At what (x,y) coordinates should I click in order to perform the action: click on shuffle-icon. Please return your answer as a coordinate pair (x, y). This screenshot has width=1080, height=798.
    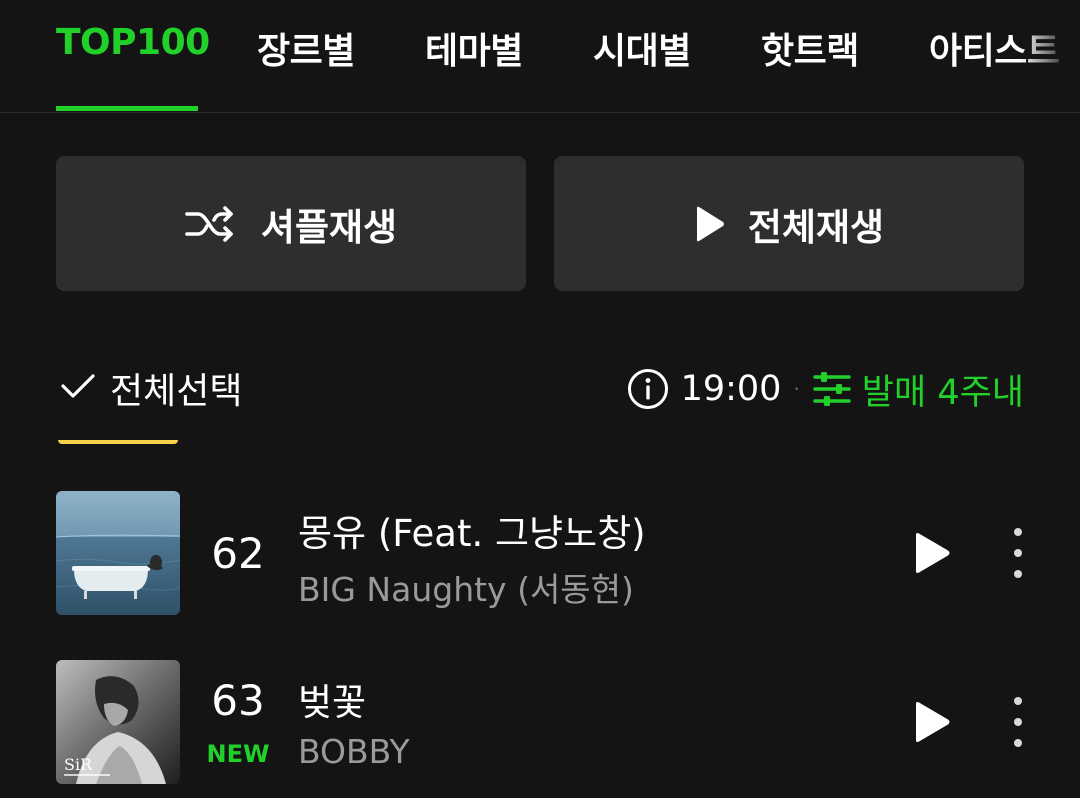
    Looking at the image, I should click on (212, 223).